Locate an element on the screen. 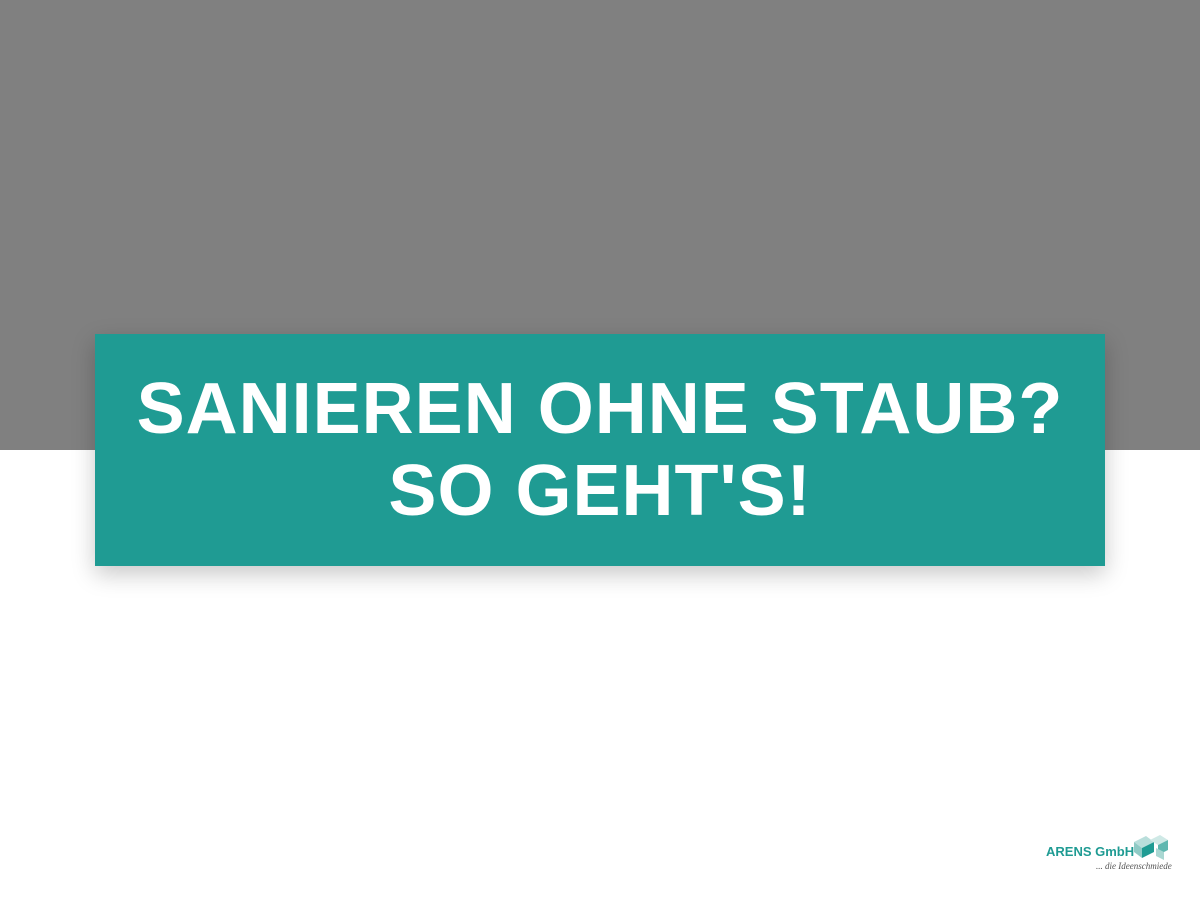  logo-cube-icon is located at coordinates (1151, 847).